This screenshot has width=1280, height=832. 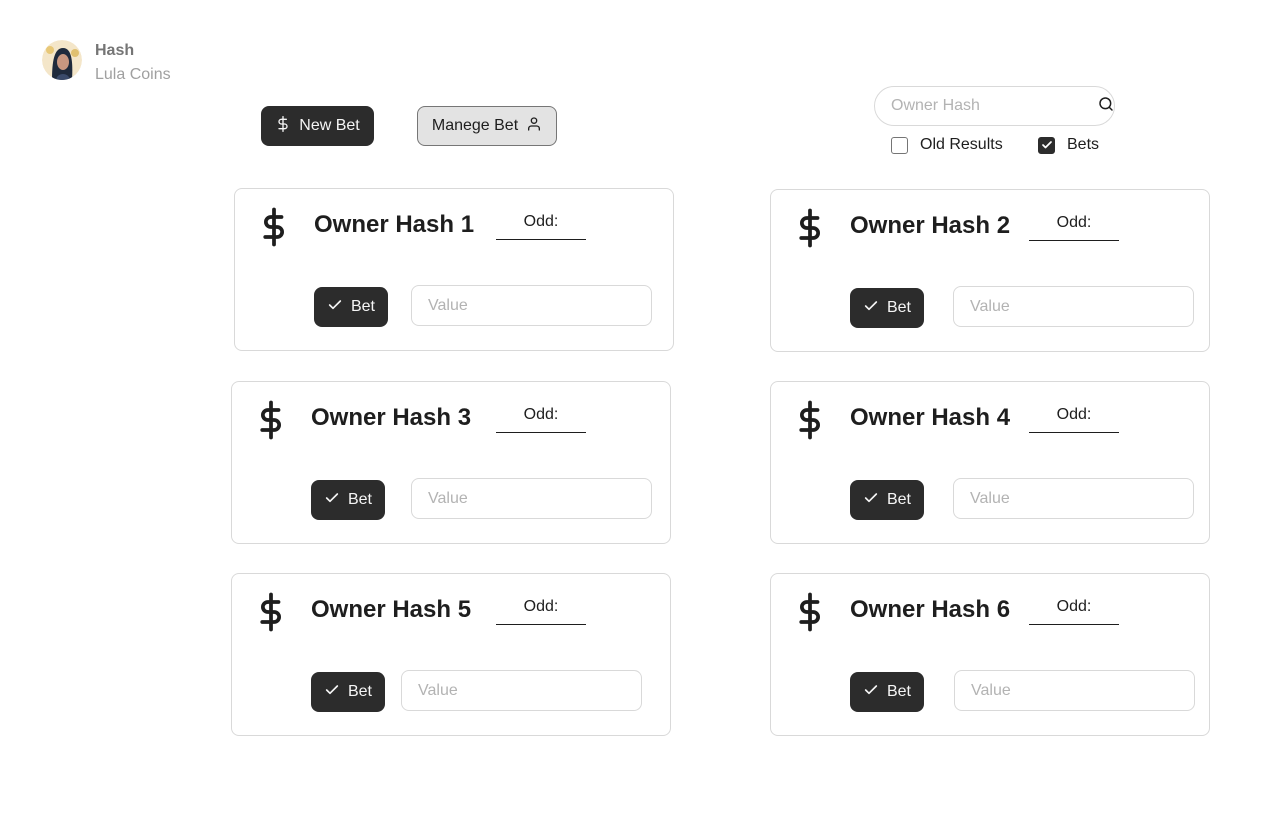 I want to click on new-bet-button: New Bet, so click(x=317, y=126).